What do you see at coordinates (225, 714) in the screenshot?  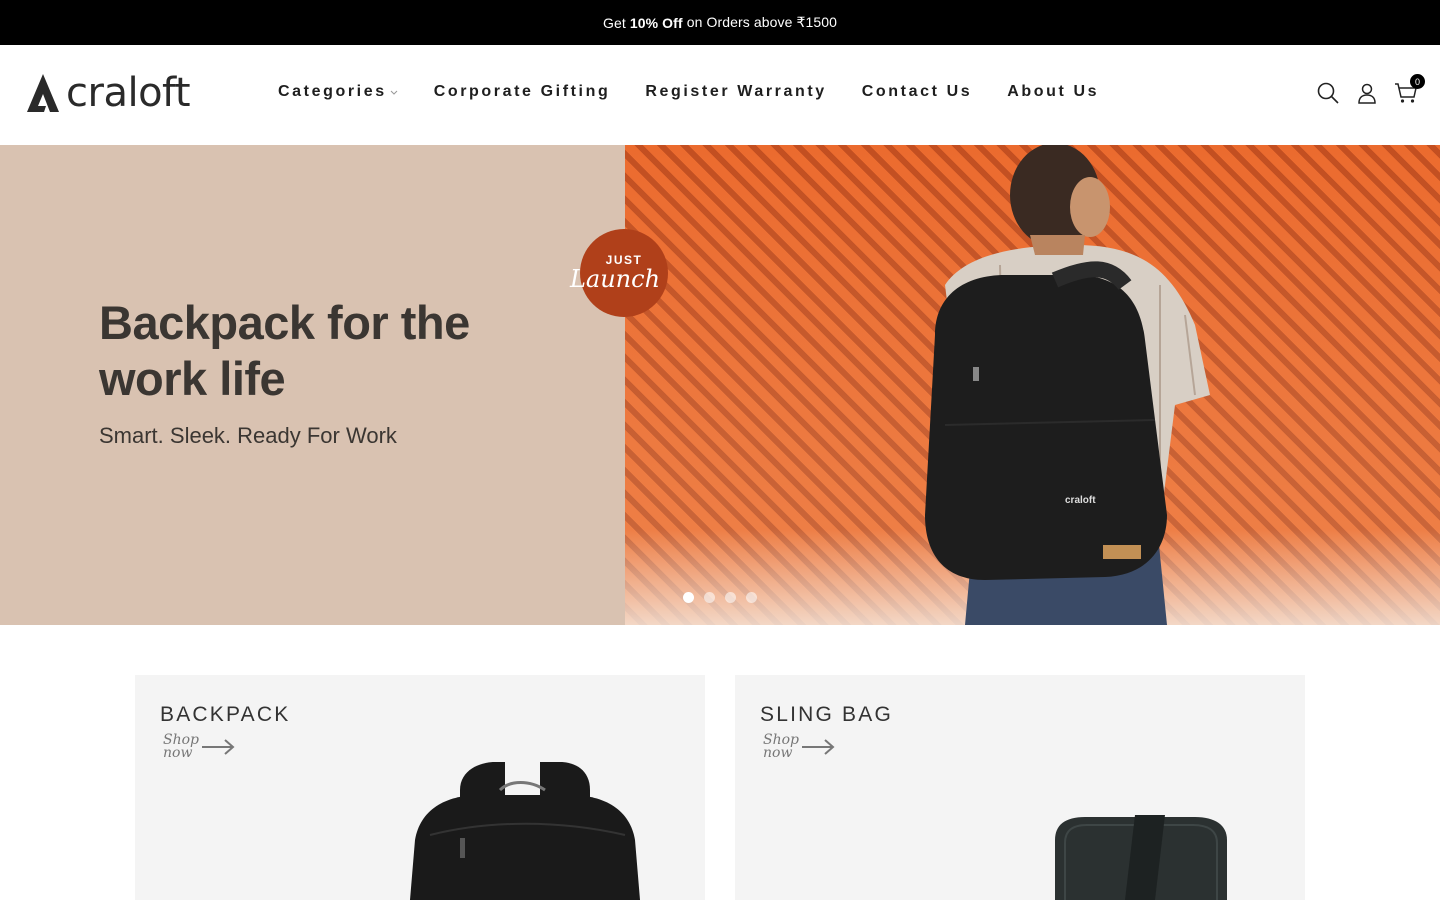 I see `category-title: BACKPACK` at bounding box center [225, 714].